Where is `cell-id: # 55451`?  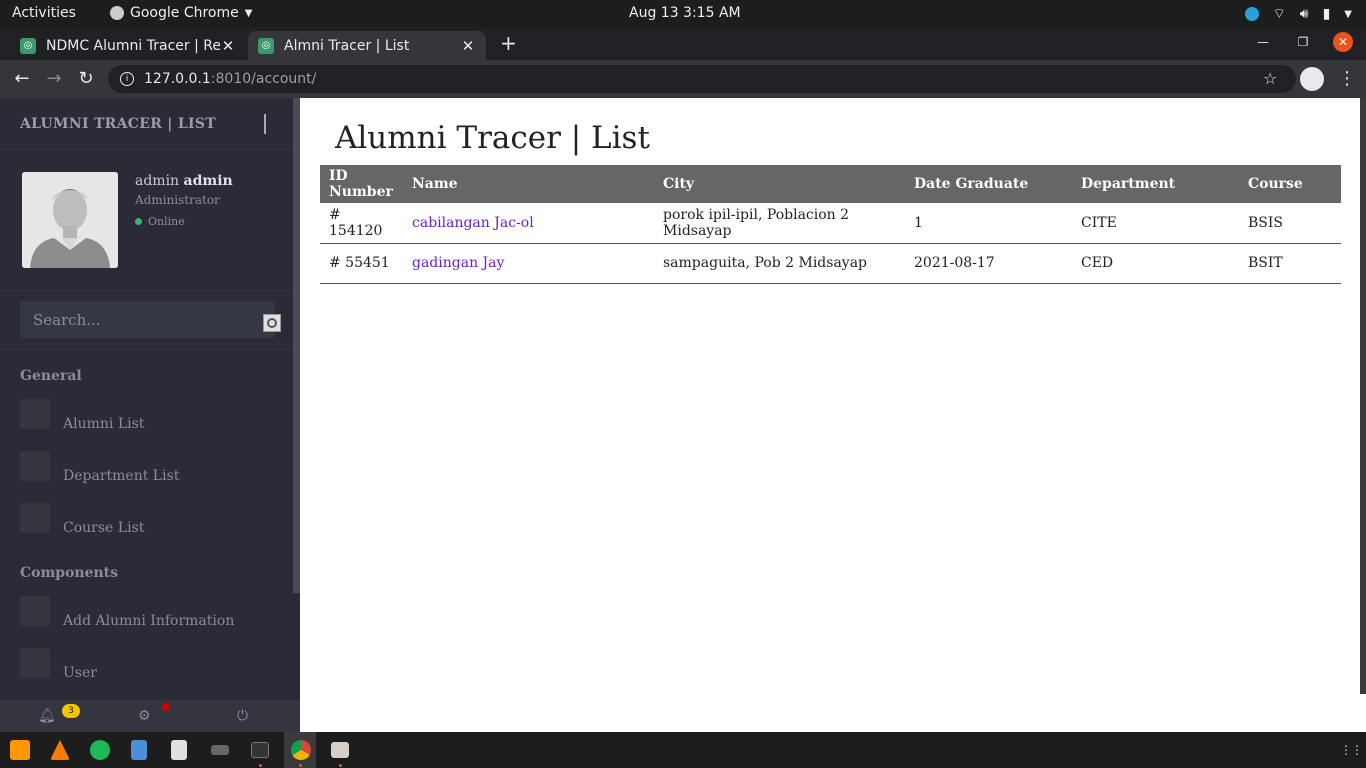
cell-id: # 55451 is located at coordinates (361, 263).